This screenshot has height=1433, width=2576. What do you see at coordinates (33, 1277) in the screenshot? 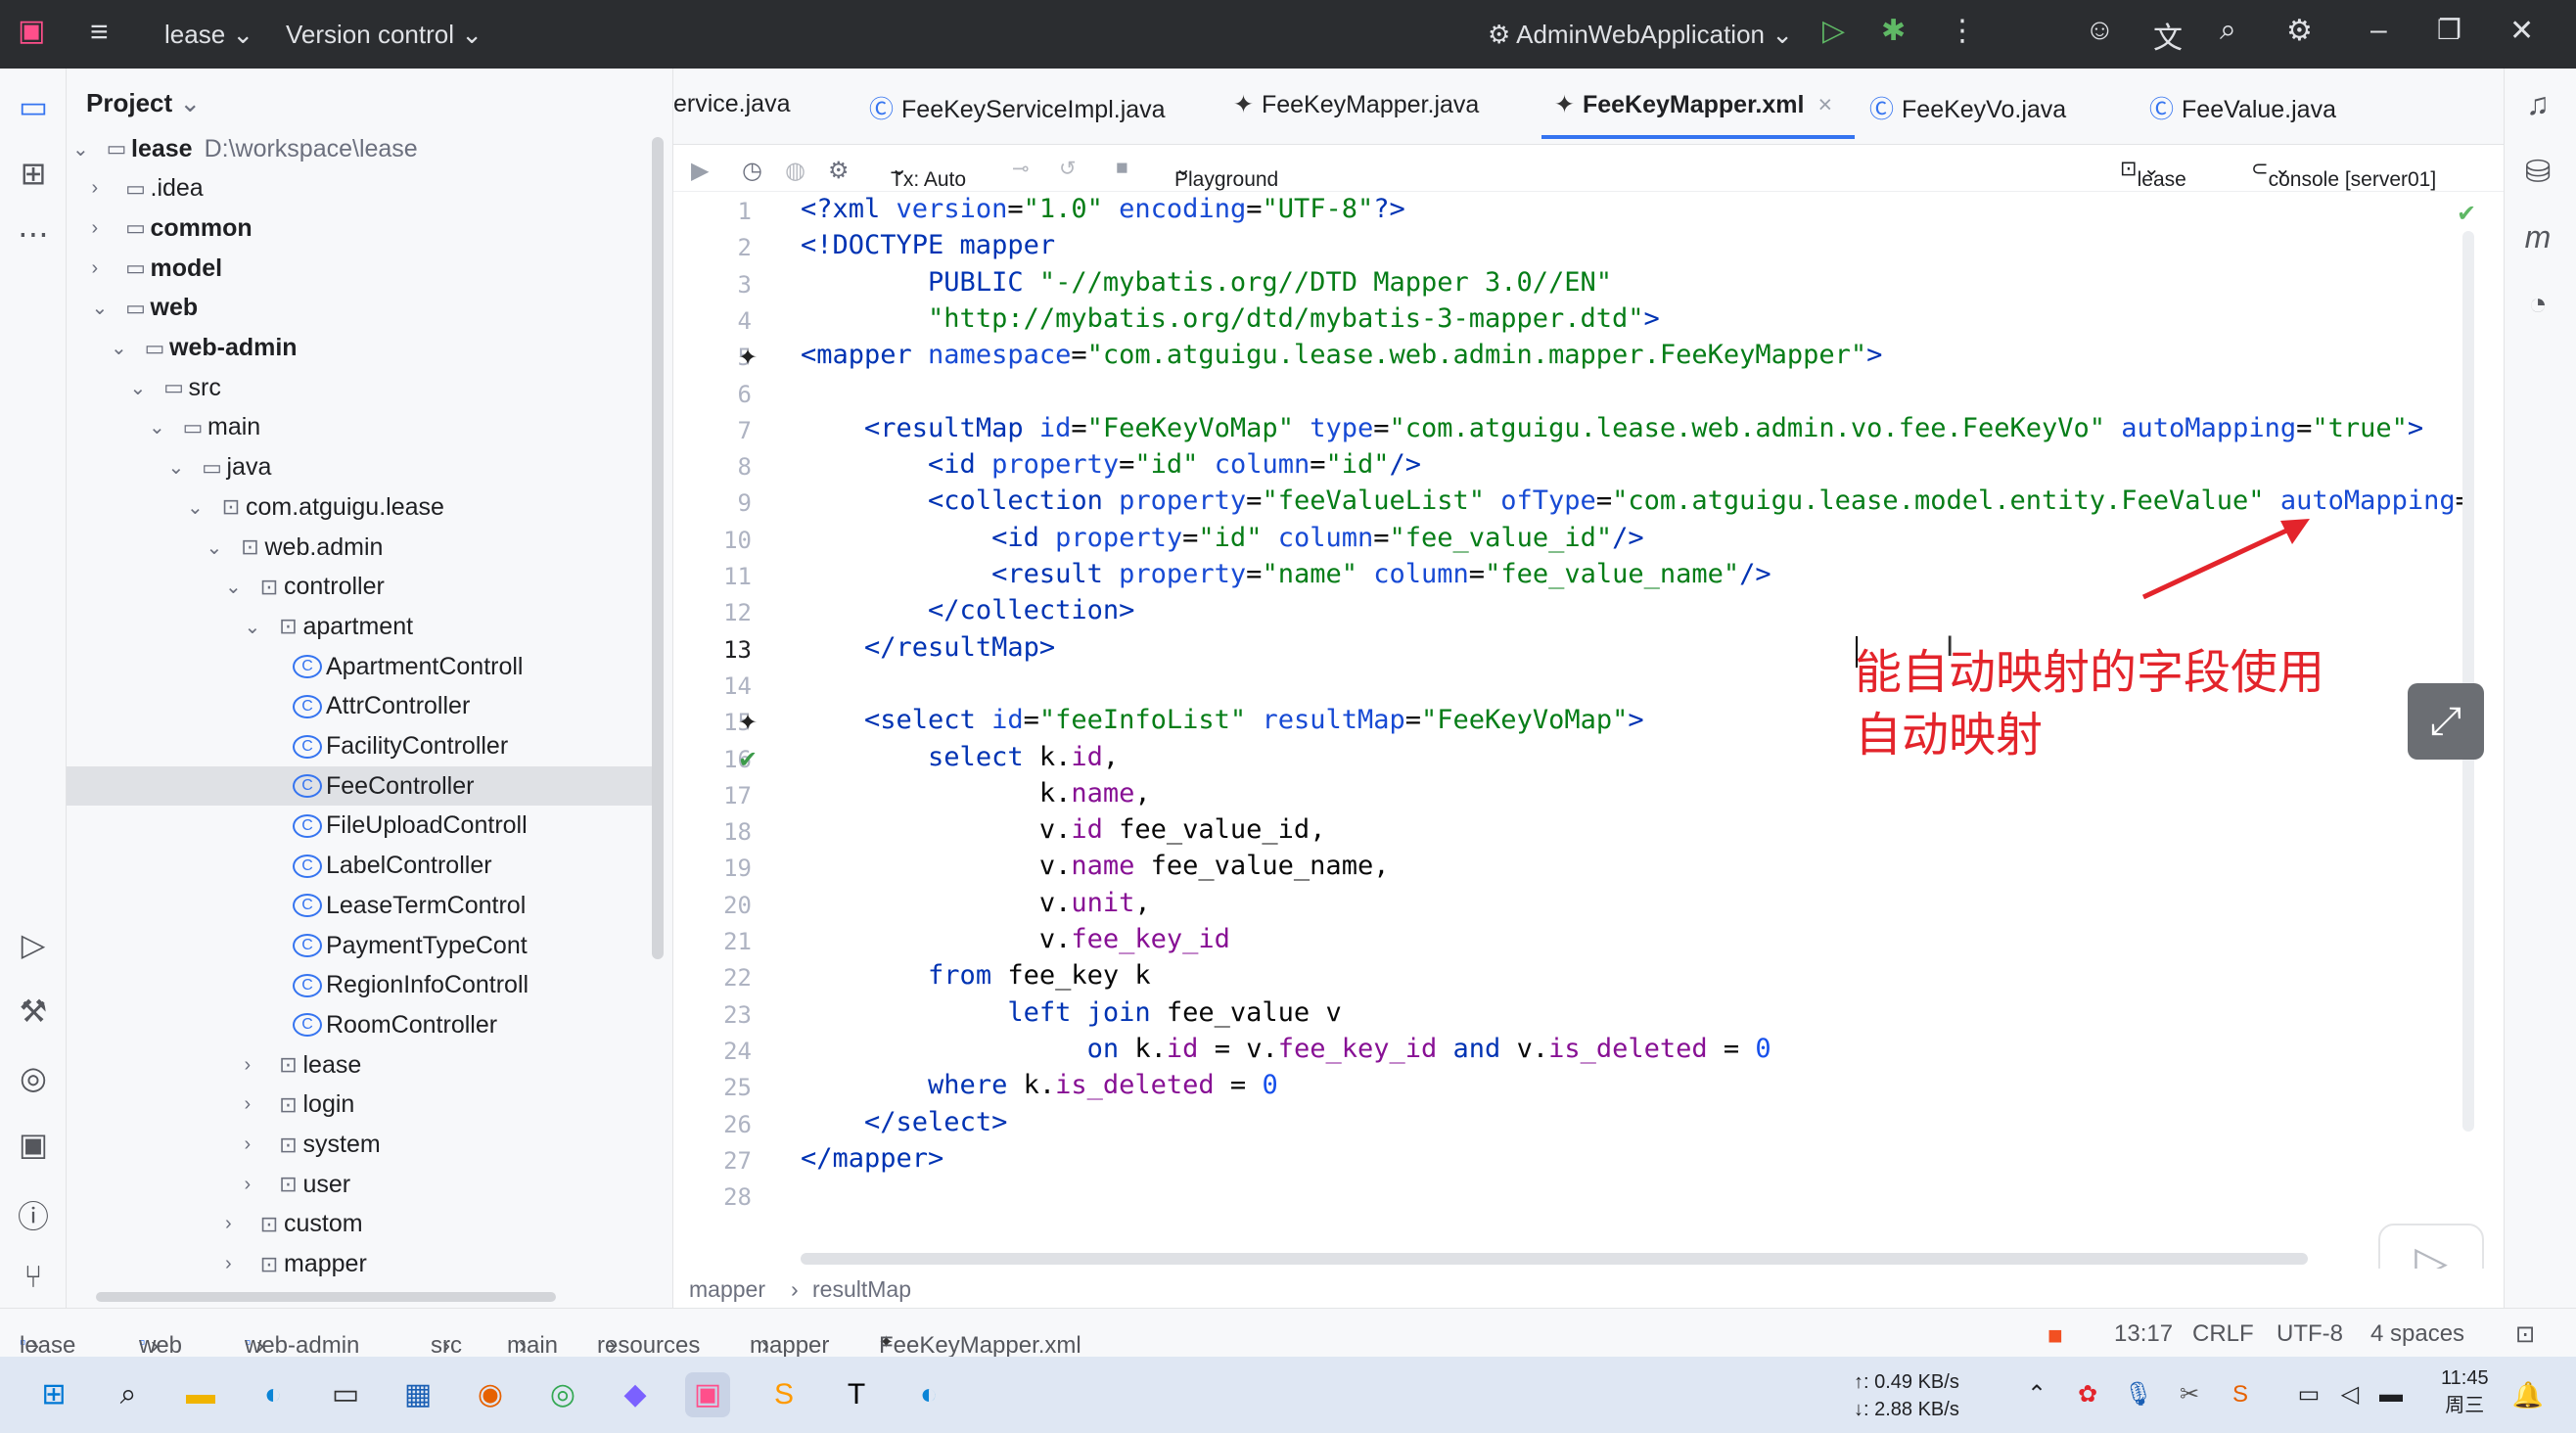
I see `git-tool-icon: ⑂` at bounding box center [33, 1277].